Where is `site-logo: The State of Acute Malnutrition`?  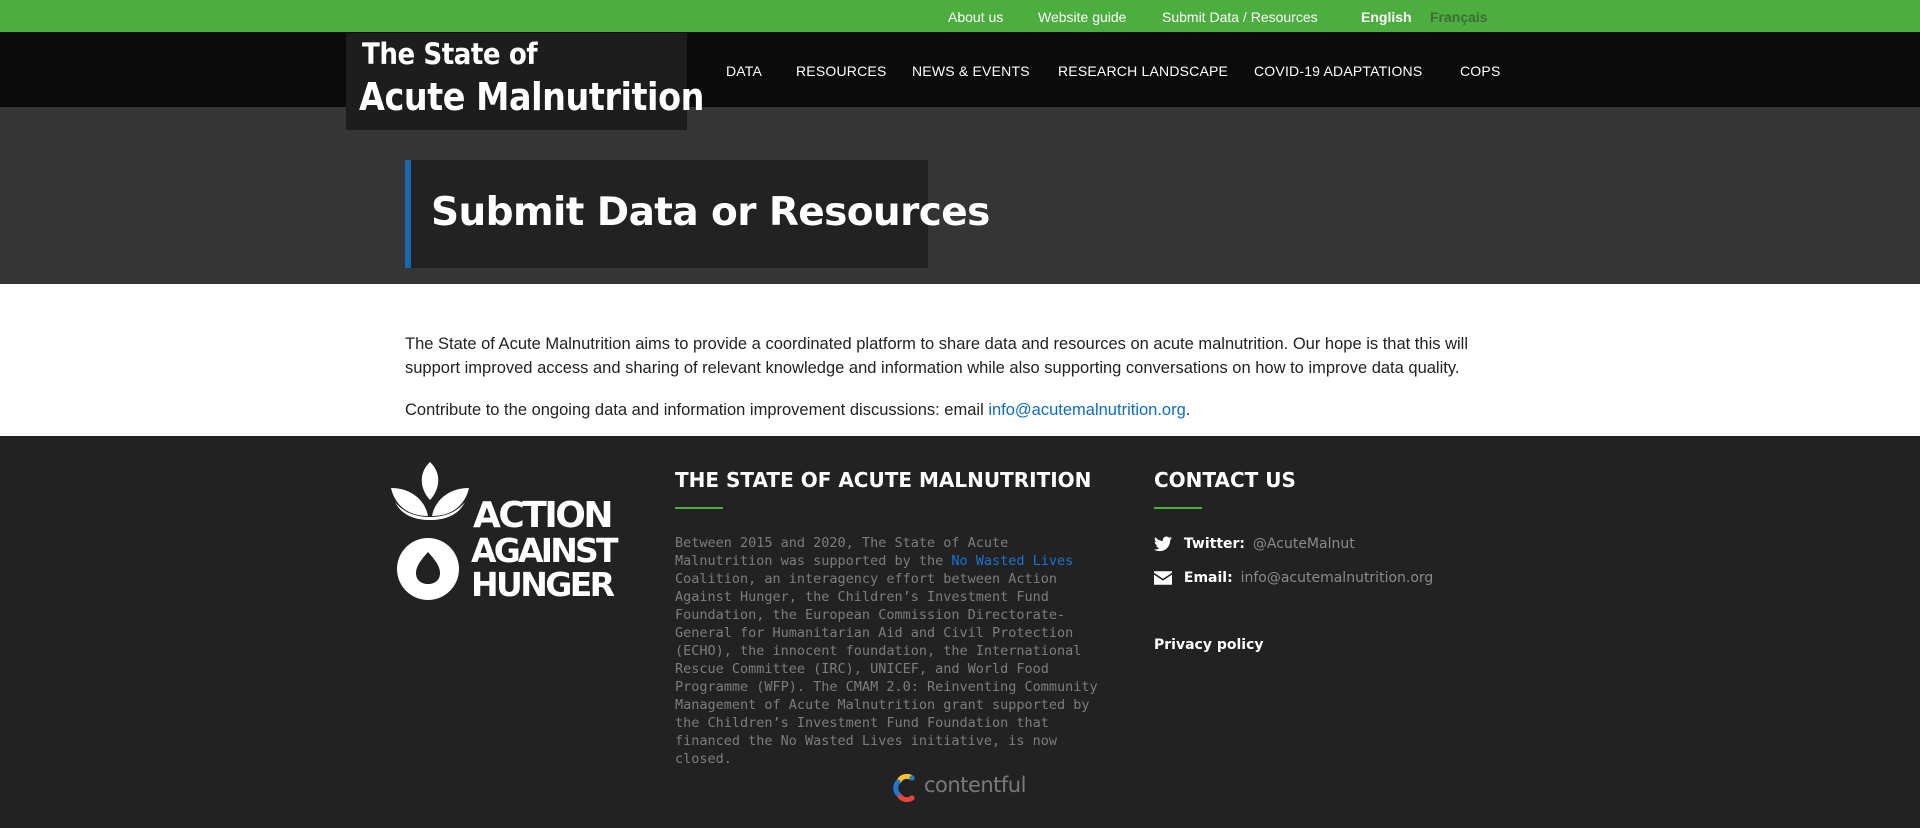 site-logo: The State of Acute Malnutrition is located at coordinates (525, 81).